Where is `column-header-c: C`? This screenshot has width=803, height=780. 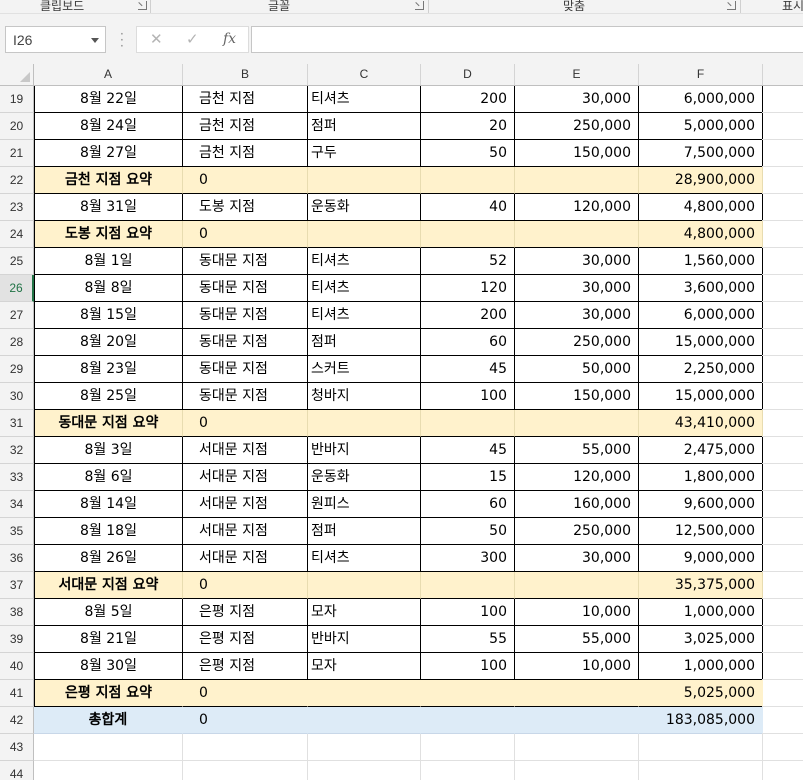 column-header-c: C is located at coordinates (364, 74).